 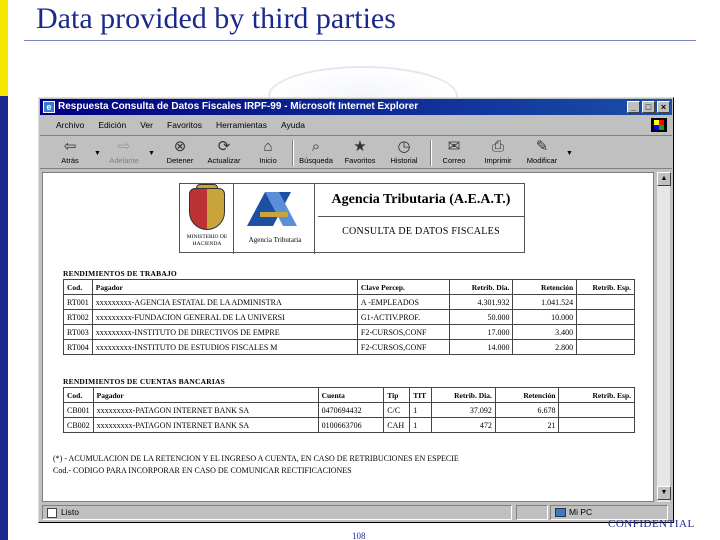 What do you see at coordinates (359, 535) in the screenshot?
I see `page-number: 108` at bounding box center [359, 535].